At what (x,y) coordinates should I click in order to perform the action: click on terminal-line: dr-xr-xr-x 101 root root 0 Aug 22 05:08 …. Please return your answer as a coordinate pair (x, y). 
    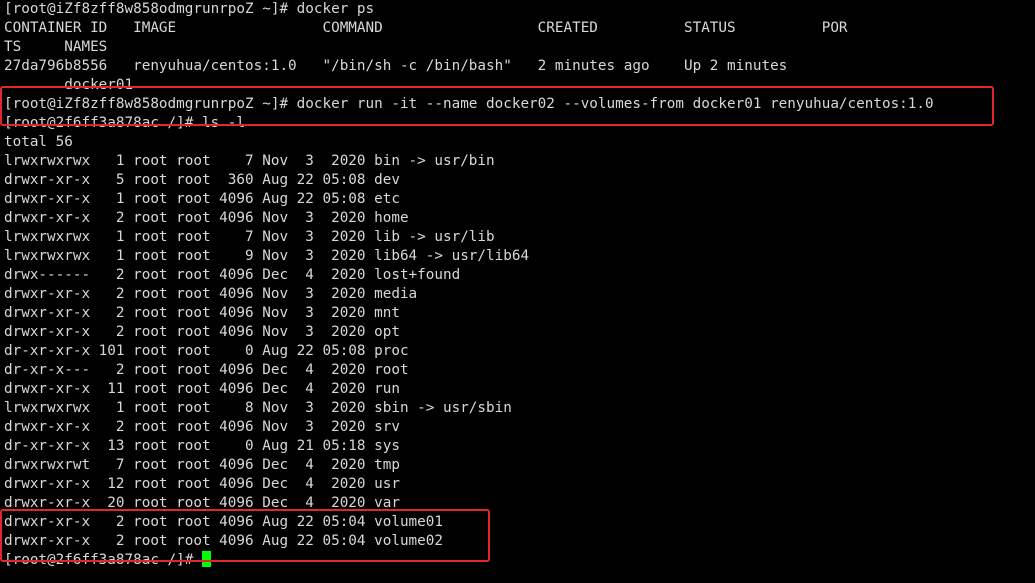
    Looking at the image, I should click on (206, 351).